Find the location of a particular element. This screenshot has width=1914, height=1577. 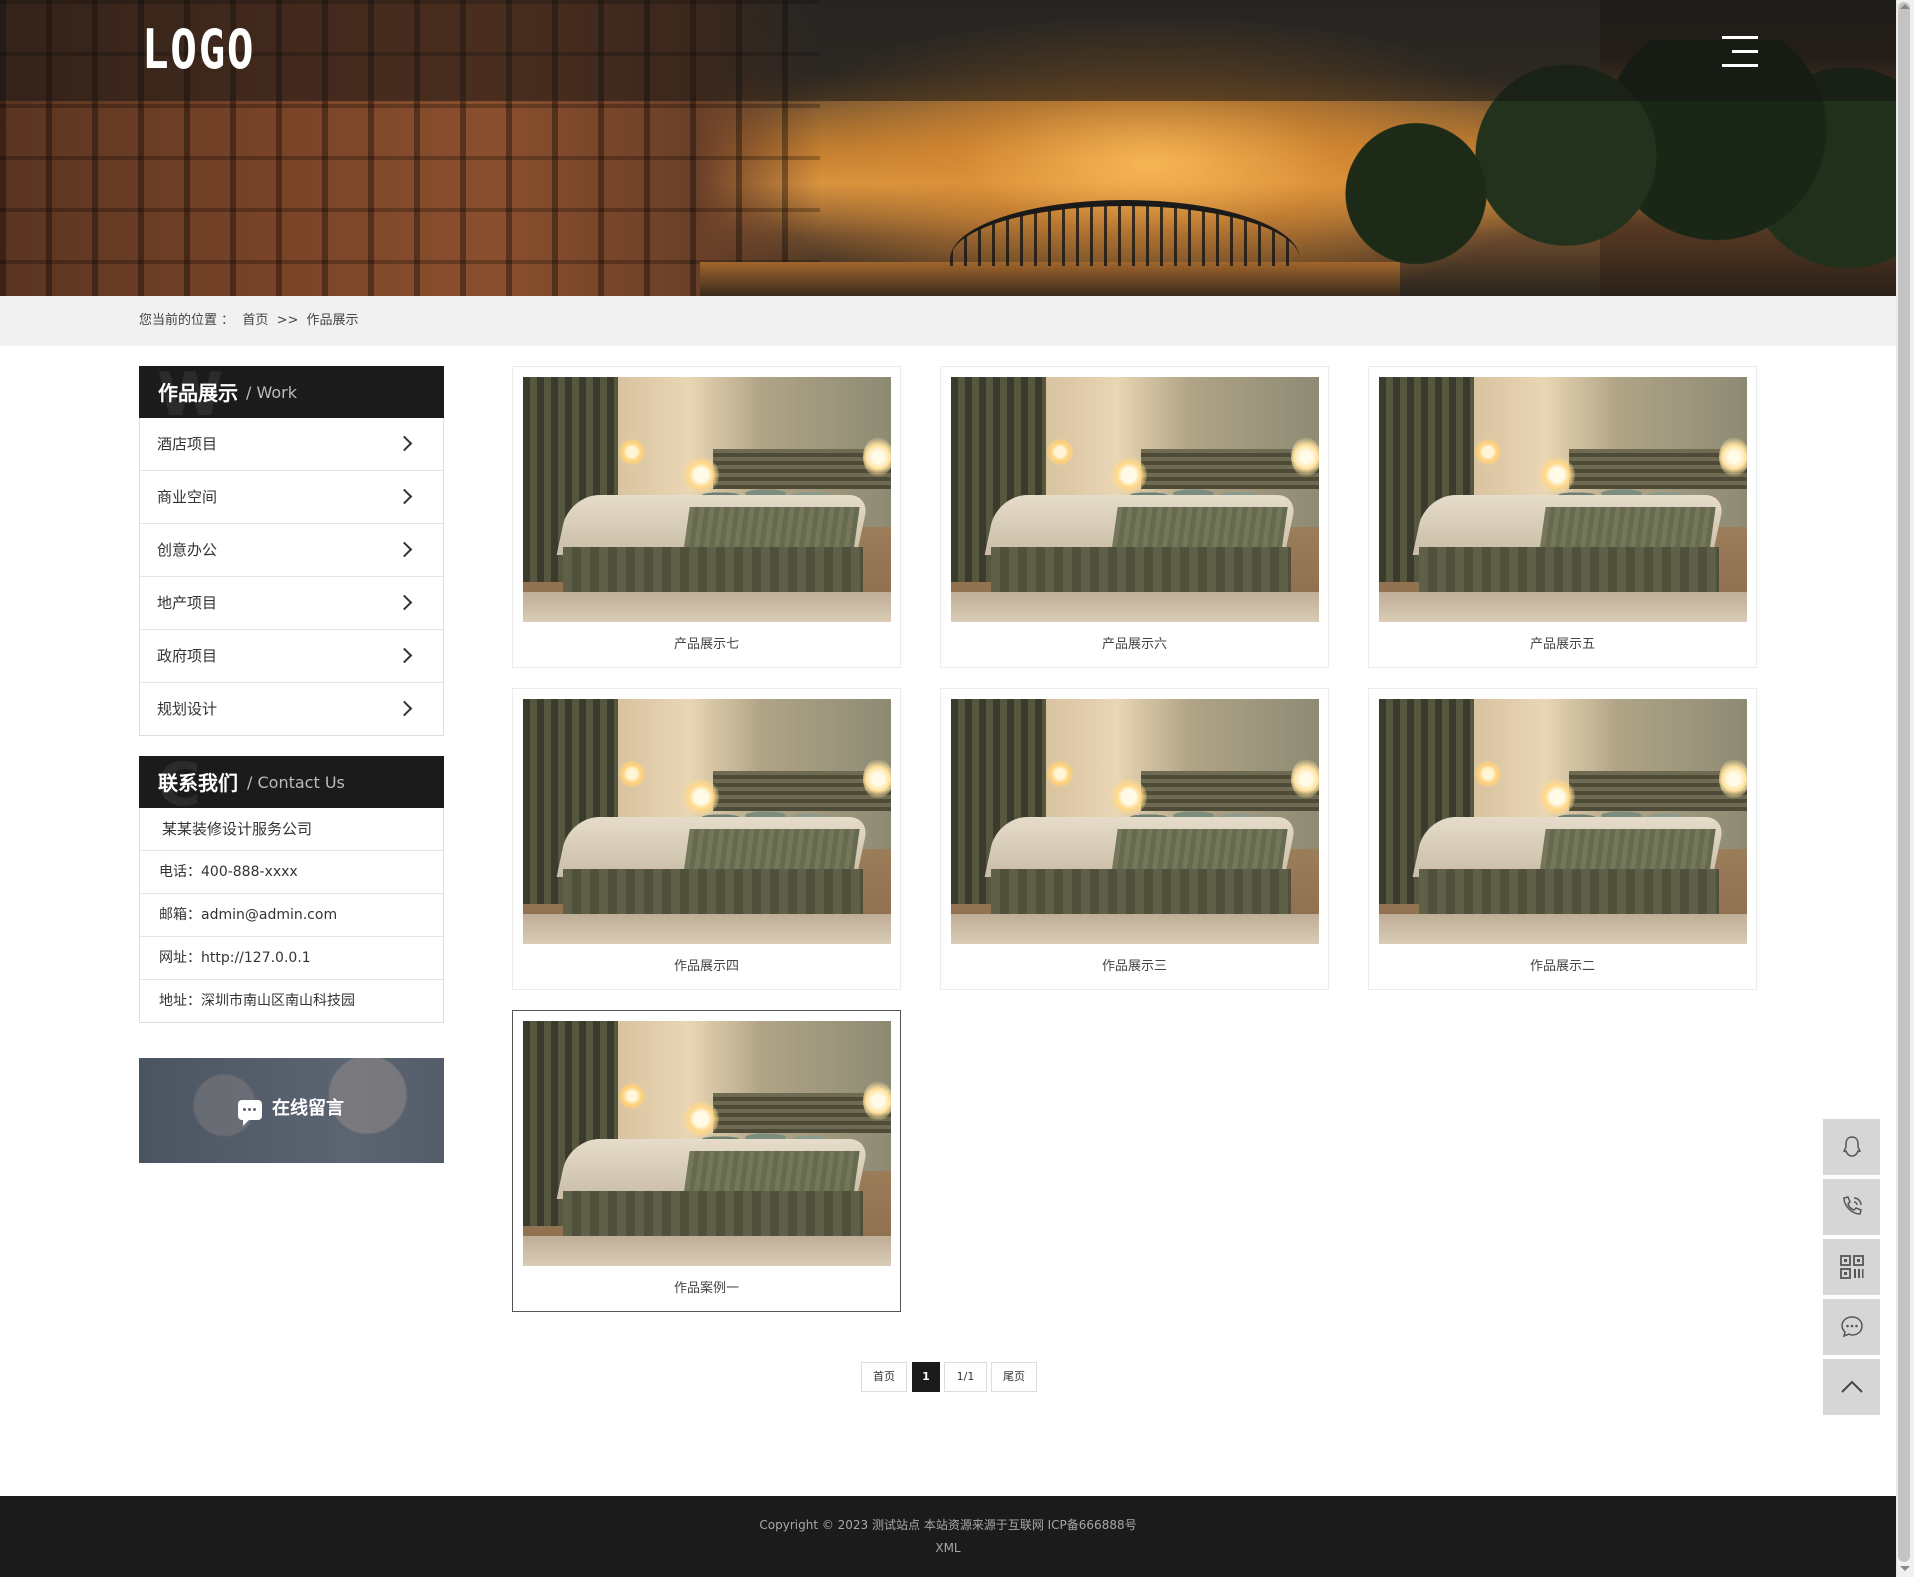

breadcrumb-home-link: 首页 is located at coordinates (255, 320).